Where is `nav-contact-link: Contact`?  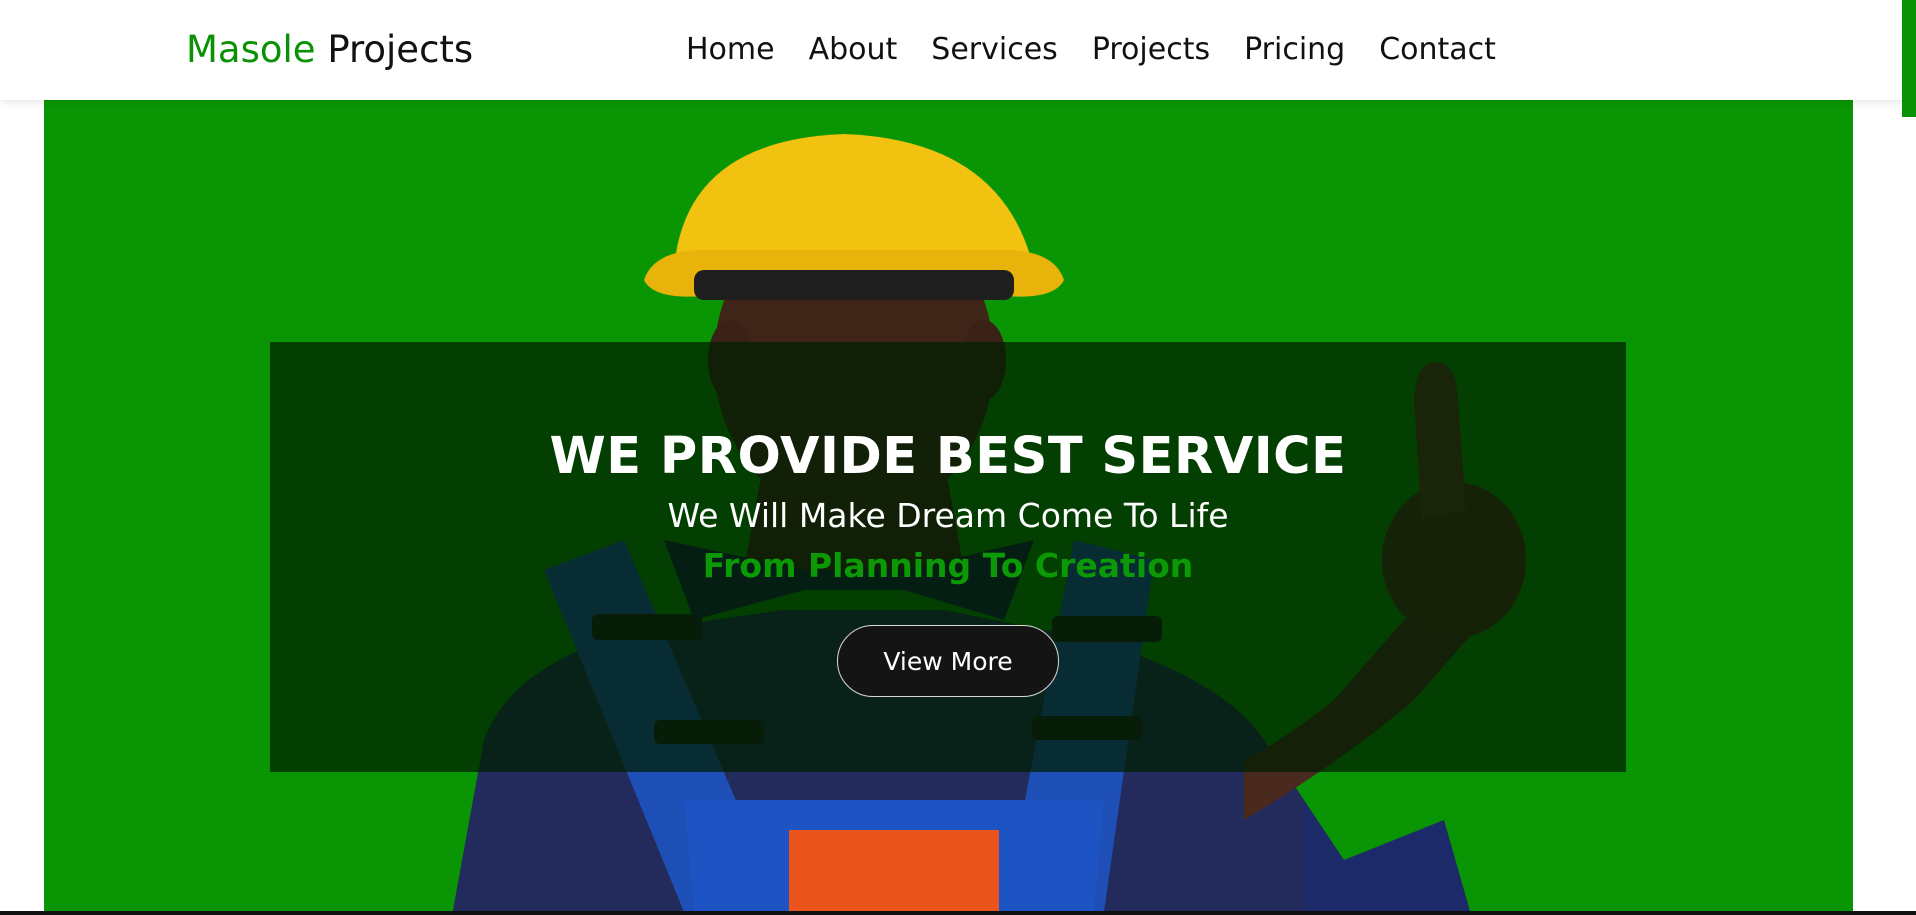
nav-contact-link: Contact is located at coordinates (1437, 49).